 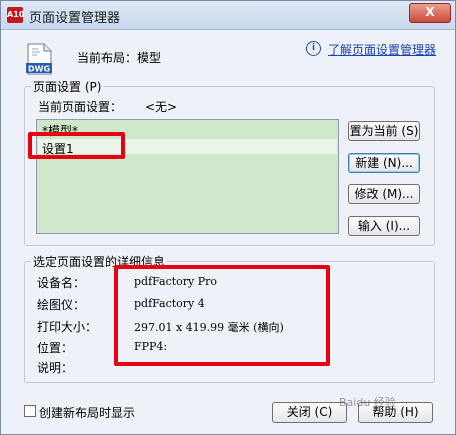 I want to click on current-page-setup-value: <无>, so click(x=161, y=107).